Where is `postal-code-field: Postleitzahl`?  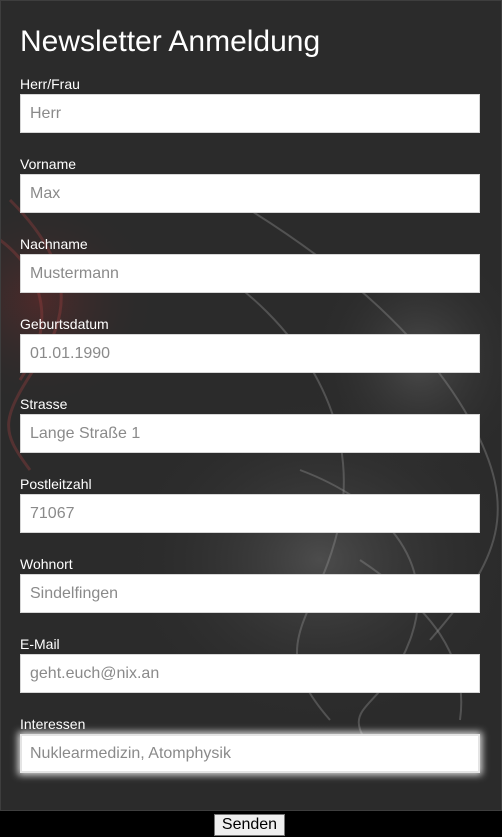 postal-code-field: Postleitzahl is located at coordinates (250, 504).